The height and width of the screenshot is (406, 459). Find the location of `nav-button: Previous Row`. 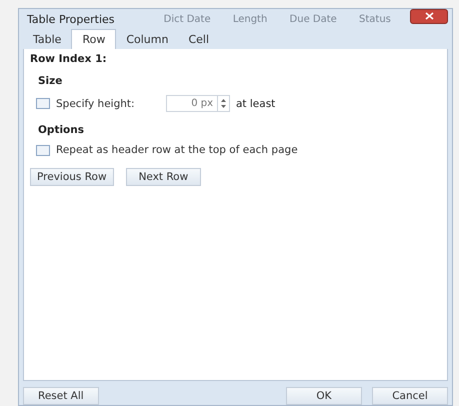

nav-button: Previous Row is located at coordinates (72, 177).